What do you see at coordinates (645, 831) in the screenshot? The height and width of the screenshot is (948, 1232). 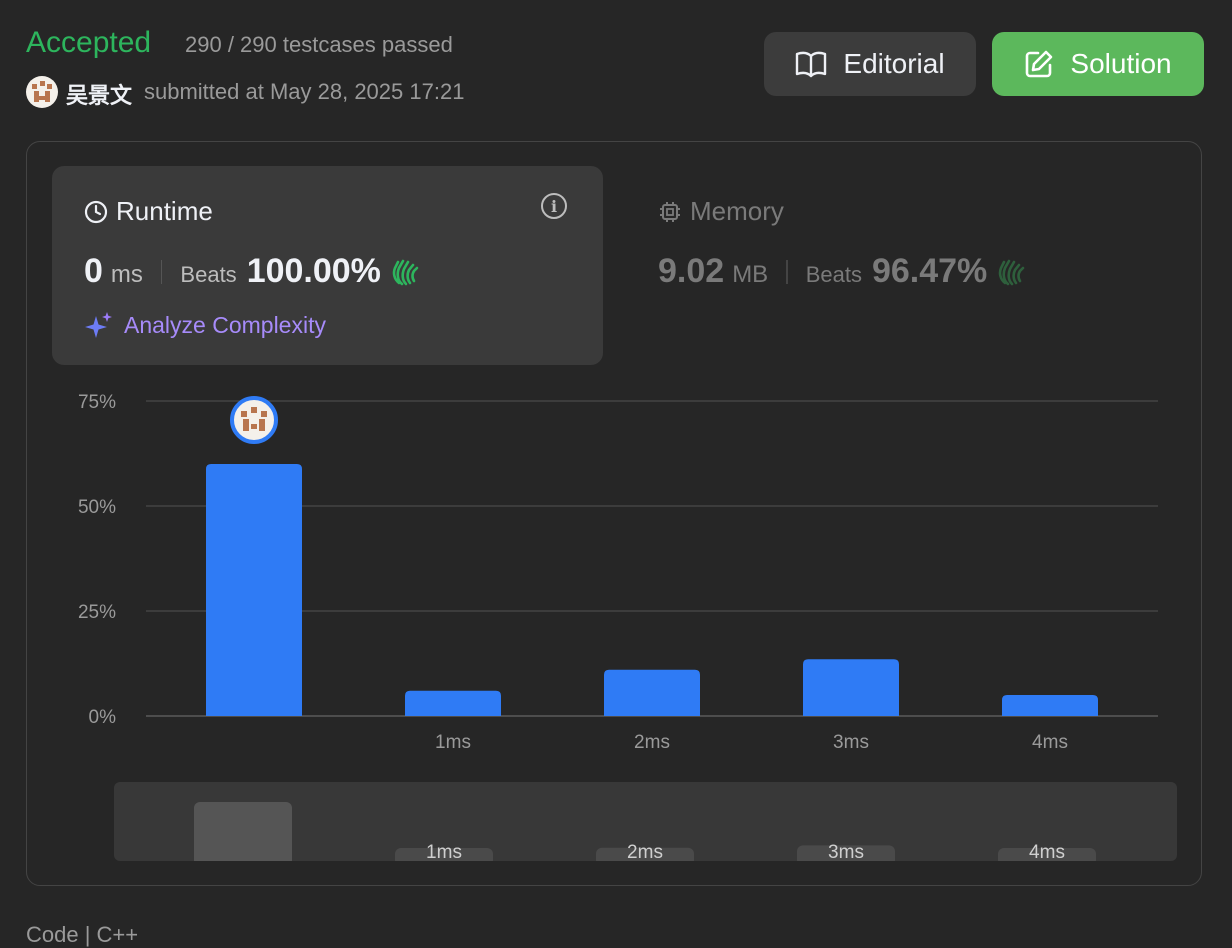 I see `minimap-svg: 1ms 2ms 3ms 4ms` at bounding box center [645, 831].